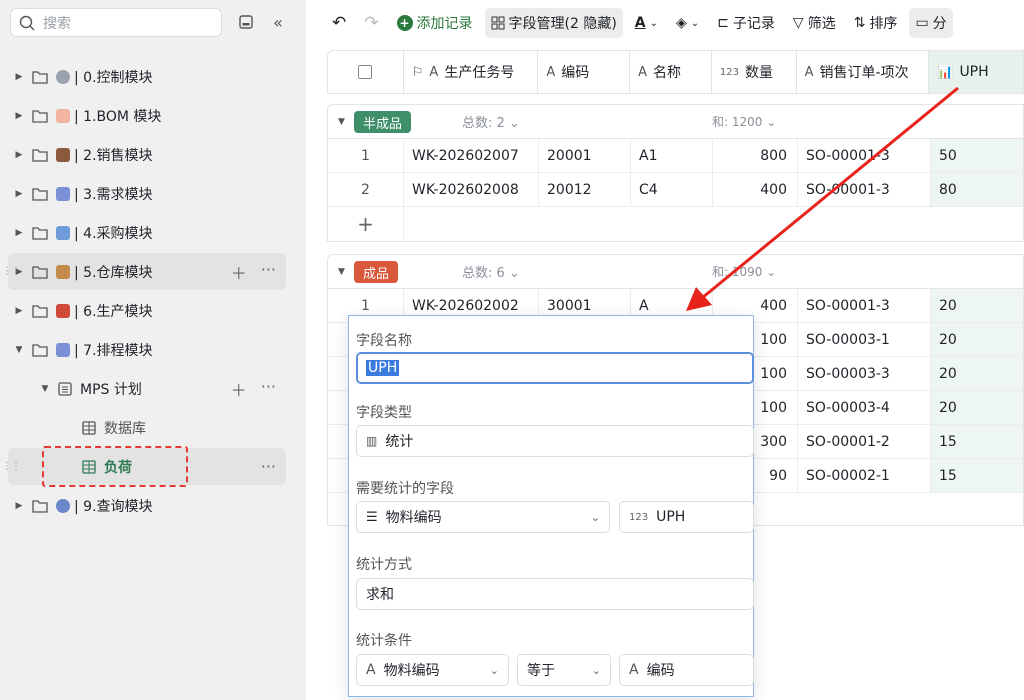 This screenshot has width=1024, height=700. What do you see at coordinates (639, 517) in the screenshot?
I see `number-type-icon: 123` at bounding box center [639, 517].